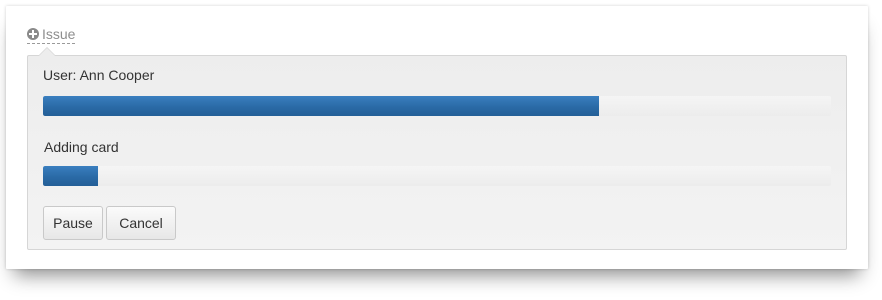 The height and width of the screenshot is (300, 882). What do you see at coordinates (141, 223) in the screenshot?
I see `cancel-button: Cancel` at bounding box center [141, 223].